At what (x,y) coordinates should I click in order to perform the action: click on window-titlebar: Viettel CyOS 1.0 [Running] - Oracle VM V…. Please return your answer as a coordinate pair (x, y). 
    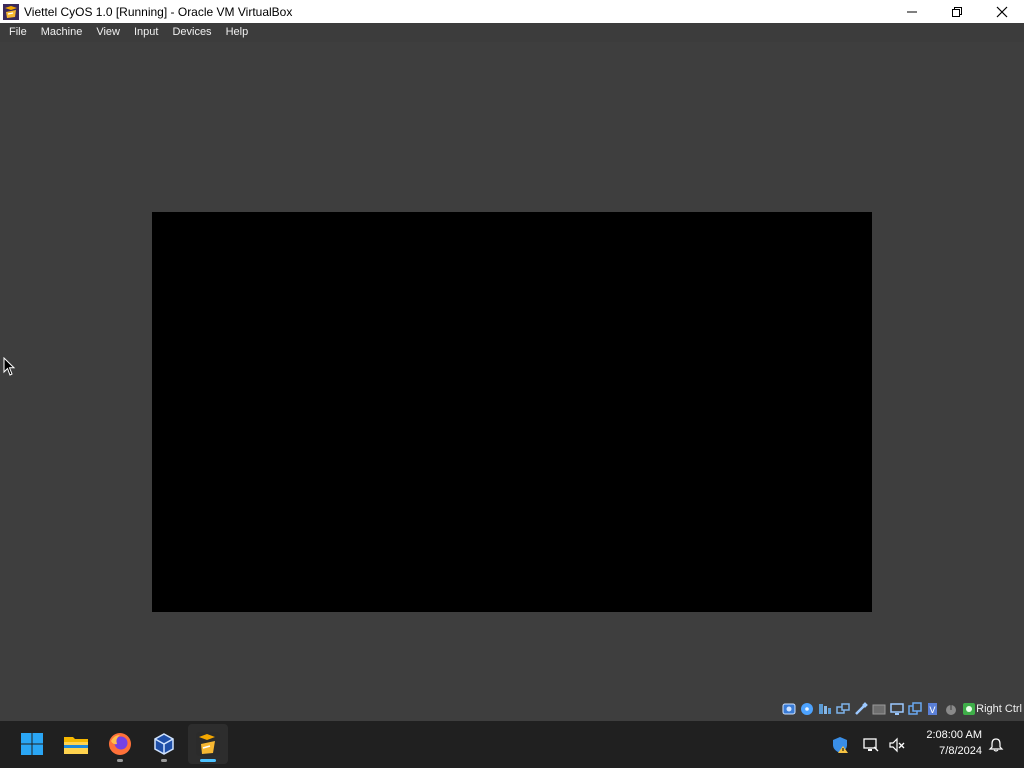
    Looking at the image, I should click on (512, 11).